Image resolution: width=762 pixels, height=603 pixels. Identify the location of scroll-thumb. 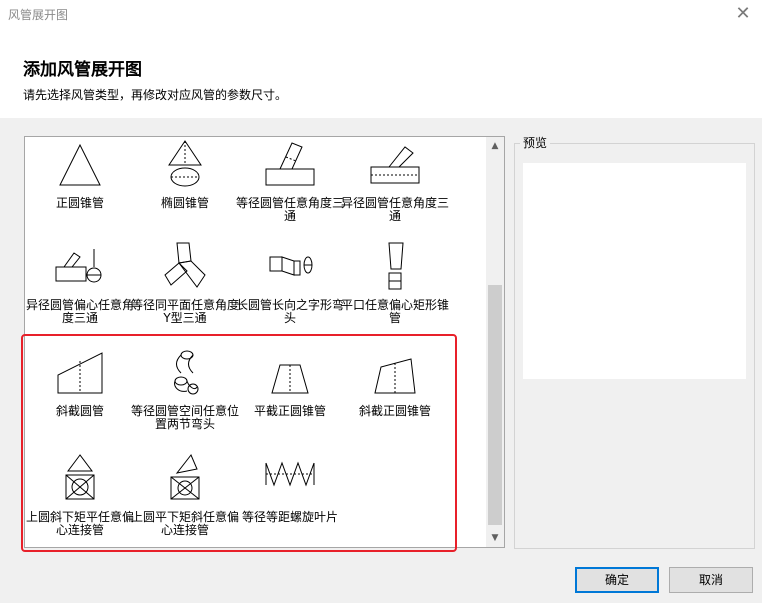
(495, 405).